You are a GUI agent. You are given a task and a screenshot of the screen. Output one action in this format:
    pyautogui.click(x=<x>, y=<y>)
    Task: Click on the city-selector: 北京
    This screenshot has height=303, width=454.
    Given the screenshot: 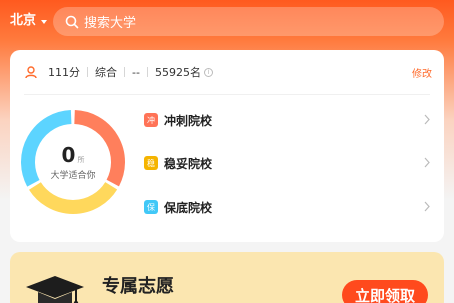 What is the action you would take?
    pyautogui.click(x=29, y=21)
    